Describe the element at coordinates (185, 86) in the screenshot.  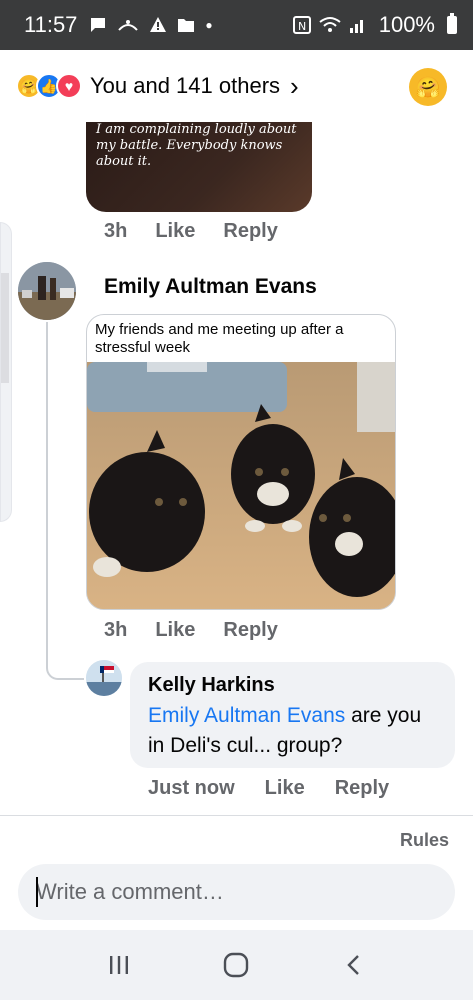
I see `reactions-summary-text: You and 141 others` at that location.